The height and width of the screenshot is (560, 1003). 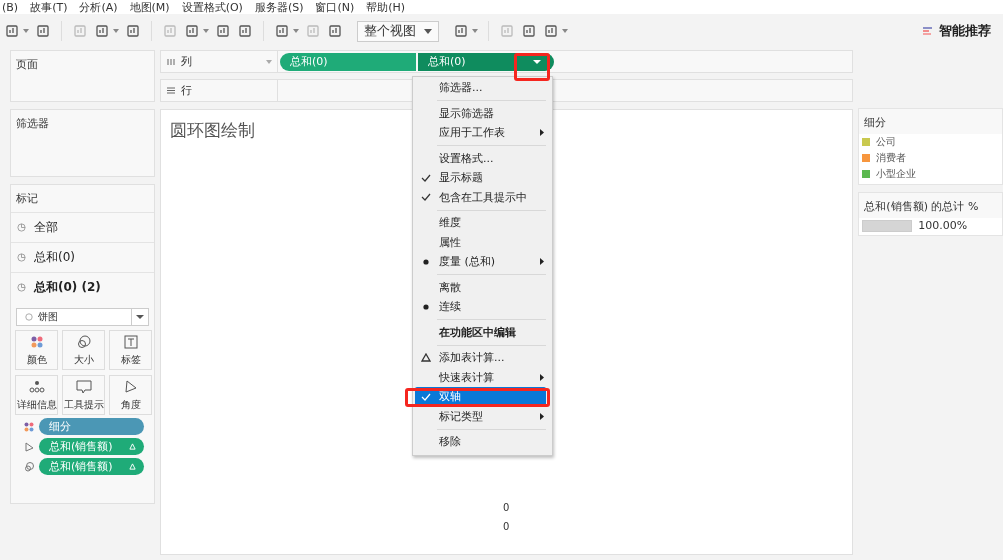 What do you see at coordinates (29, 317) in the screenshot?
I see `circle-icon` at bounding box center [29, 317].